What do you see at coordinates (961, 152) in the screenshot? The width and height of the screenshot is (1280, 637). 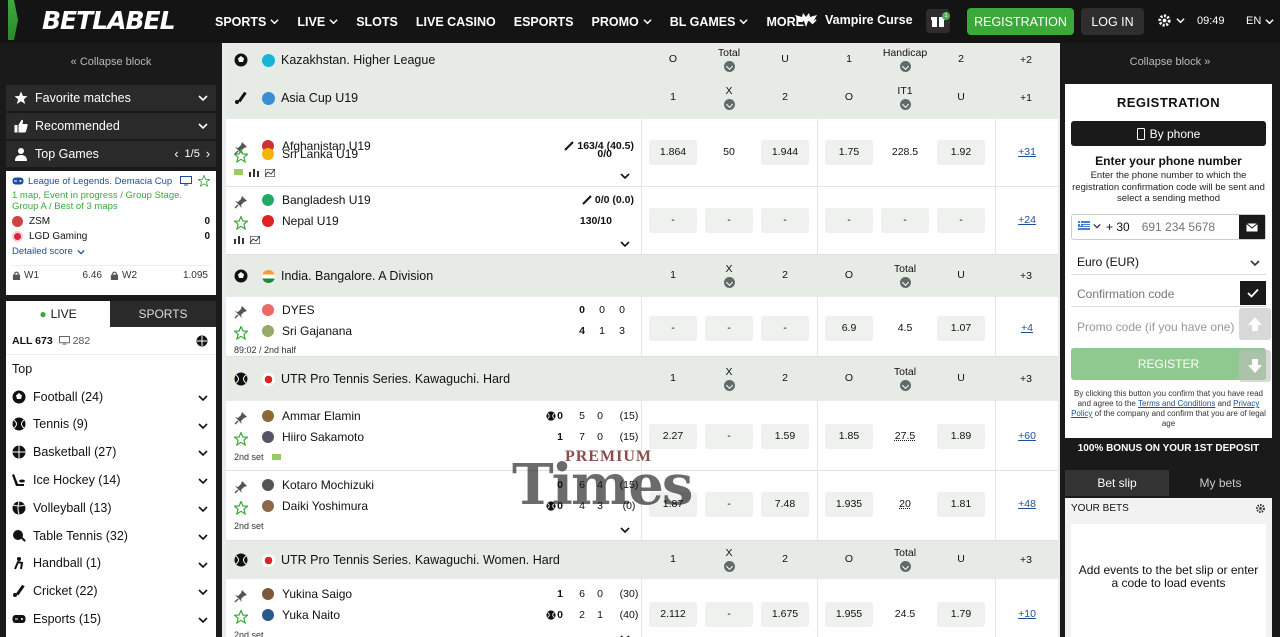 I see `odd-button: 1.92` at bounding box center [961, 152].